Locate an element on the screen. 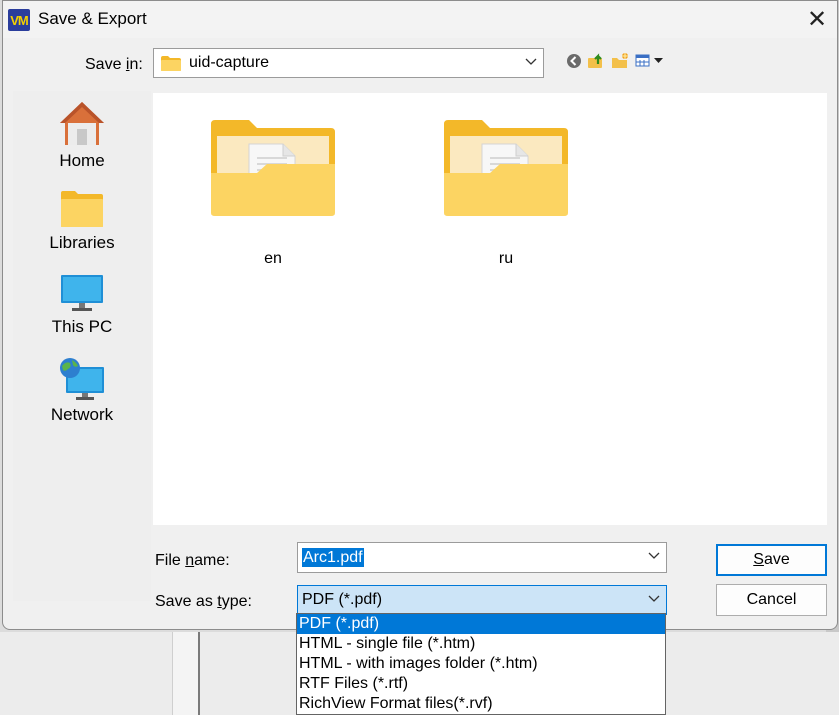  close-button: ✕ is located at coordinates (817, 19).